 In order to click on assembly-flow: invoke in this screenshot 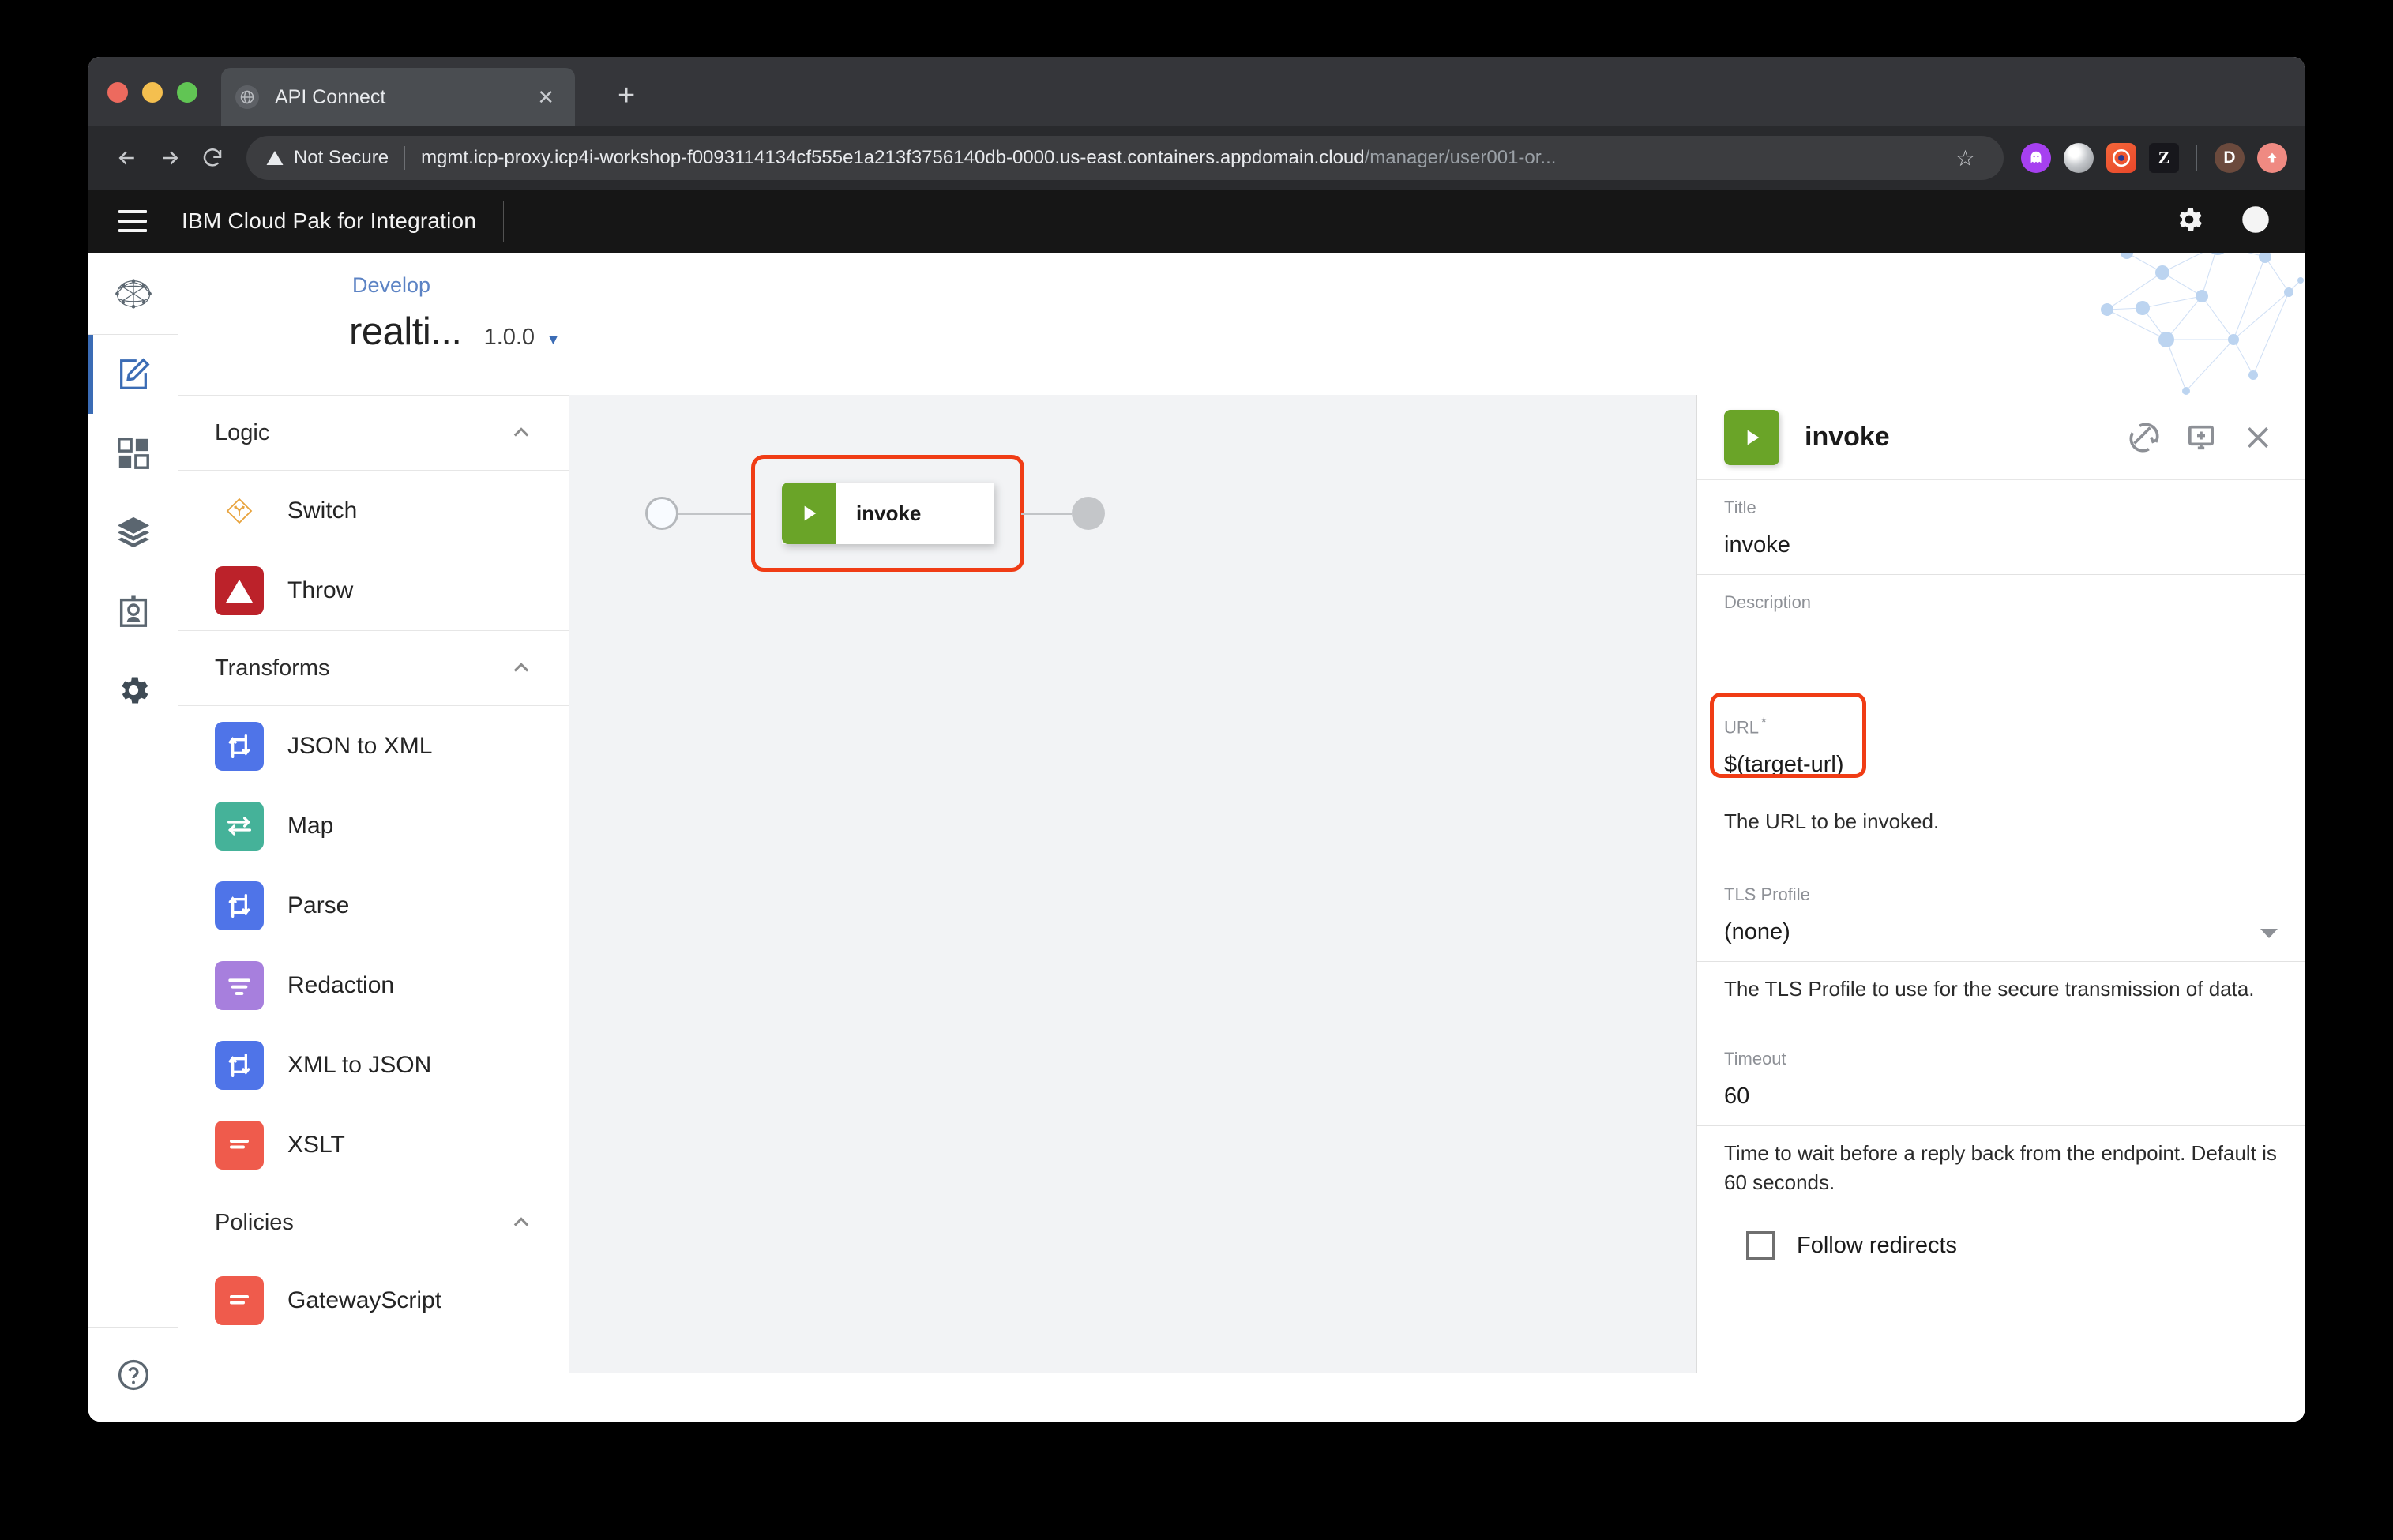, I will do `click(875, 513)`.